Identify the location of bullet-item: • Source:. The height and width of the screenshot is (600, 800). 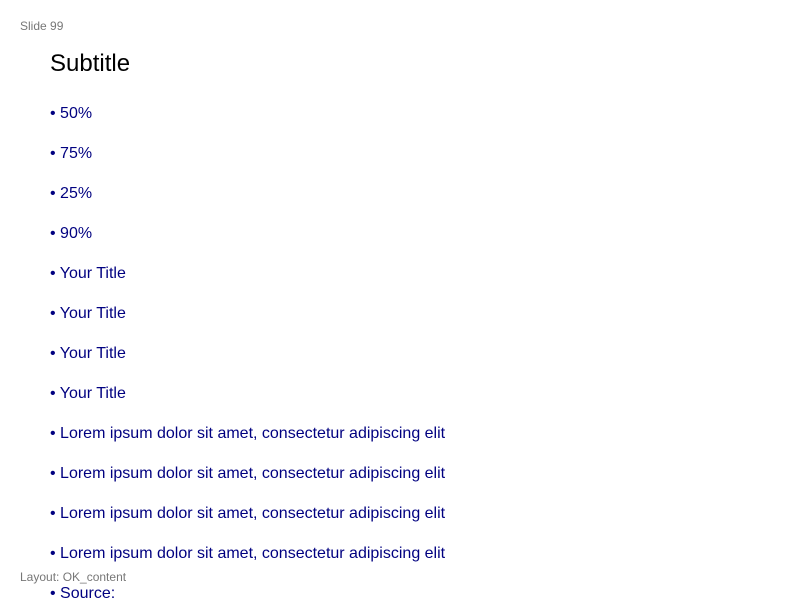
(83, 592).